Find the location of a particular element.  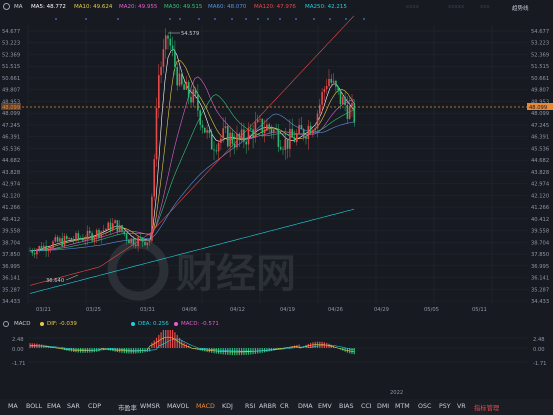

tab-18: MTM is located at coordinates (402, 406).